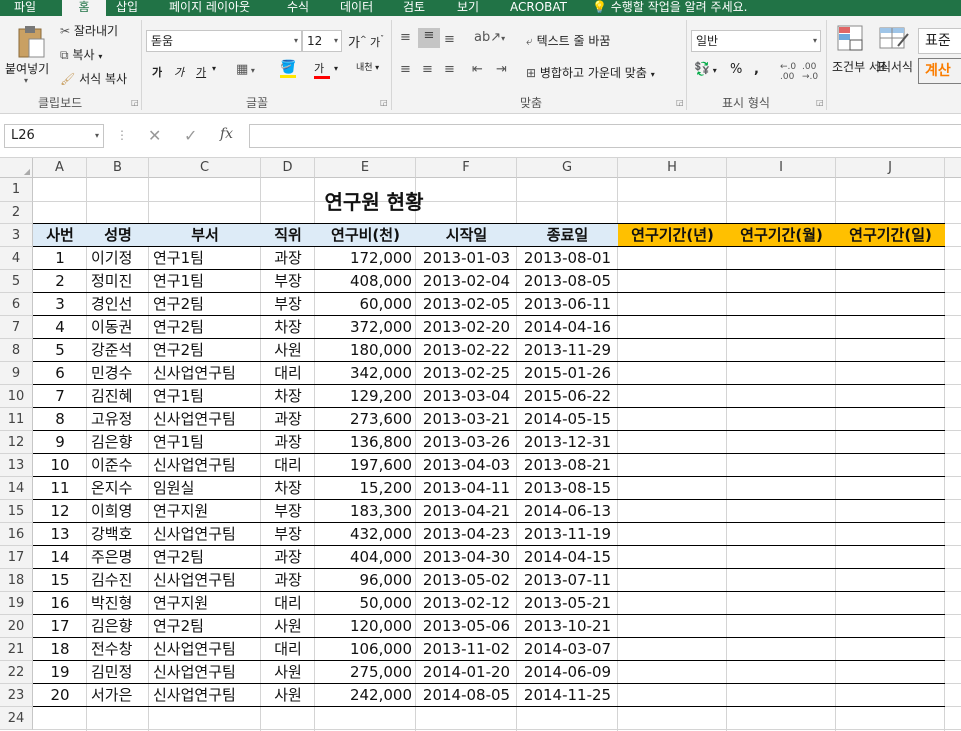 The width and height of the screenshot is (961, 731). What do you see at coordinates (16, 373) in the screenshot?
I see `row-header-9: 9` at bounding box center [16, 373].